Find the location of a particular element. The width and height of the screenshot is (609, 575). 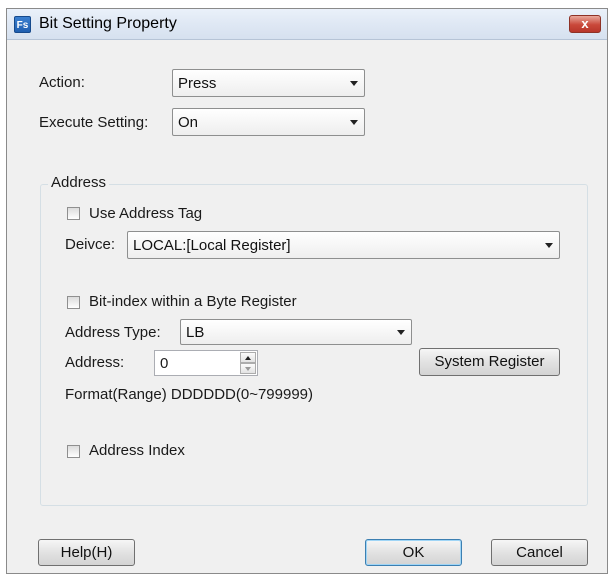

use-address-tag-checkbox is located at coordinates (73, 213).